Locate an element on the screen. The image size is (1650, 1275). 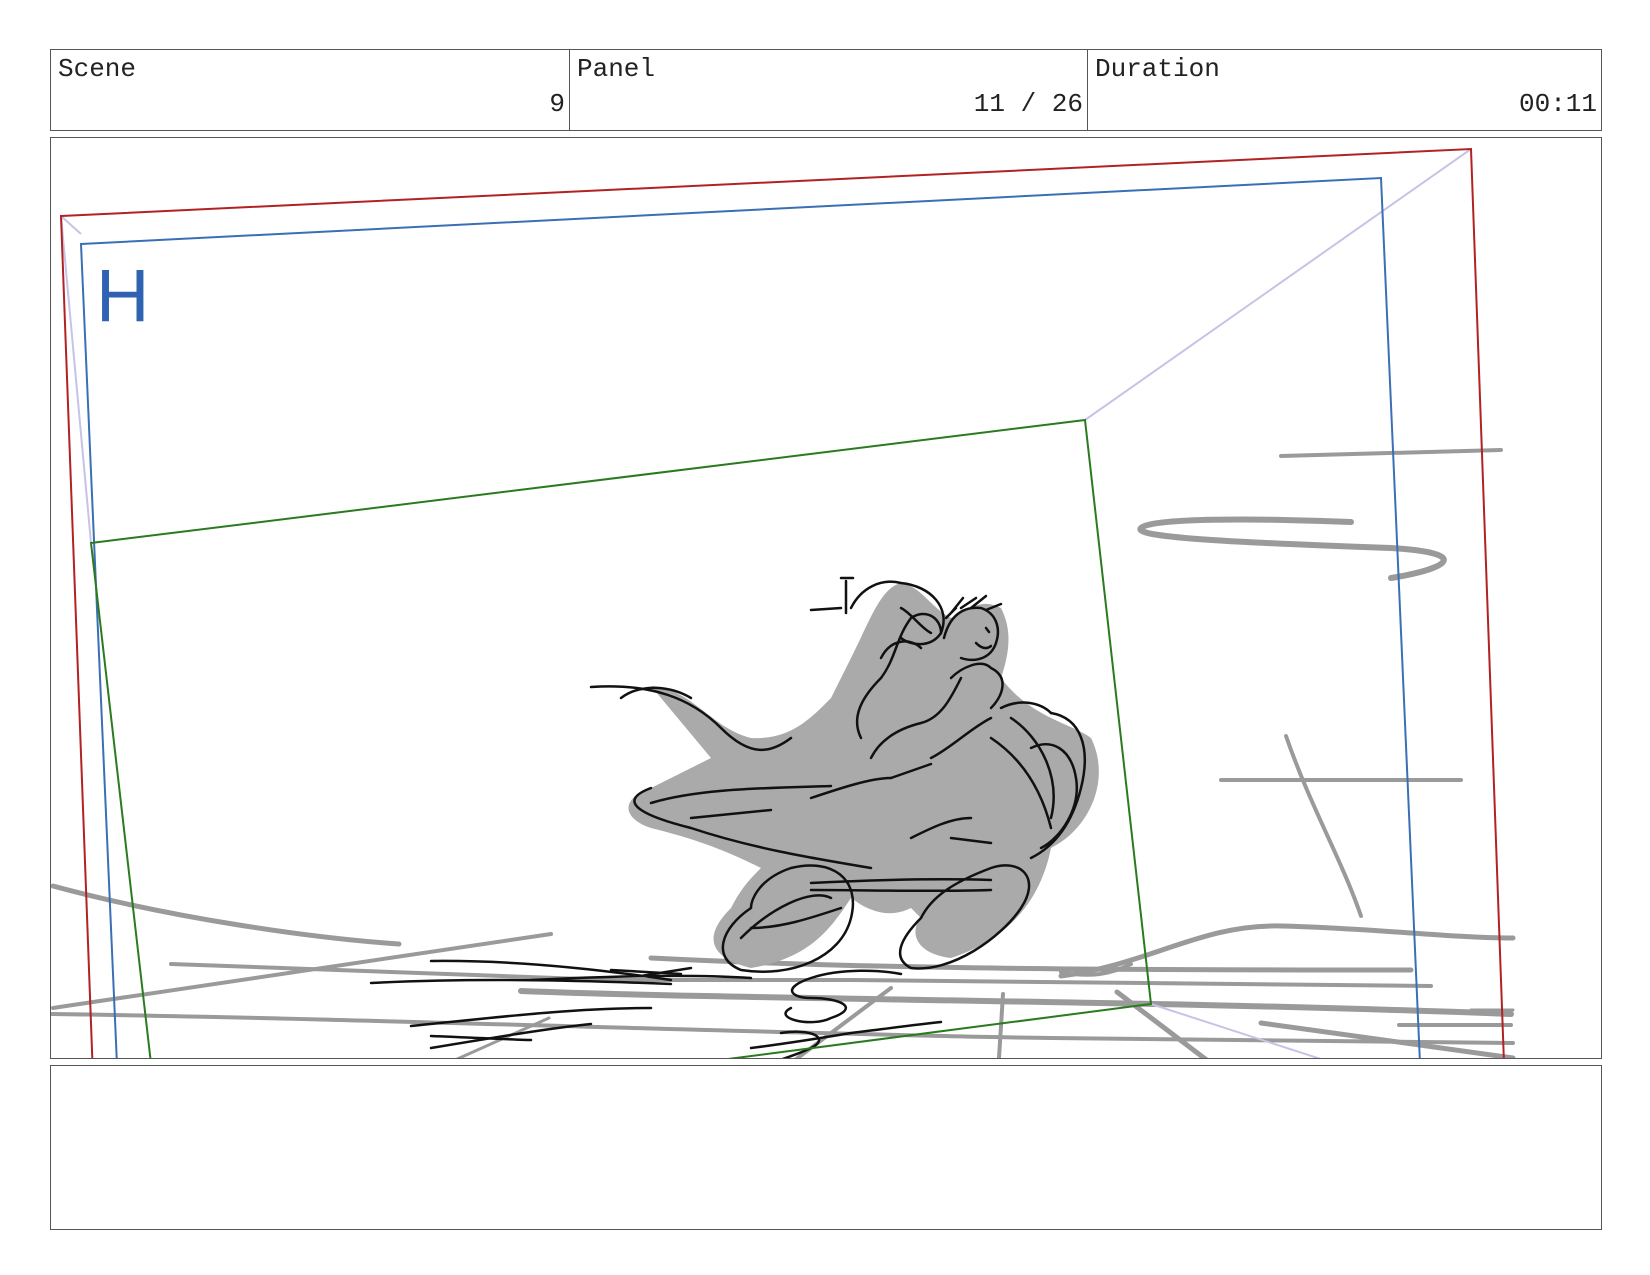
duration-label: Duration is located at coordinates (1157, 69).